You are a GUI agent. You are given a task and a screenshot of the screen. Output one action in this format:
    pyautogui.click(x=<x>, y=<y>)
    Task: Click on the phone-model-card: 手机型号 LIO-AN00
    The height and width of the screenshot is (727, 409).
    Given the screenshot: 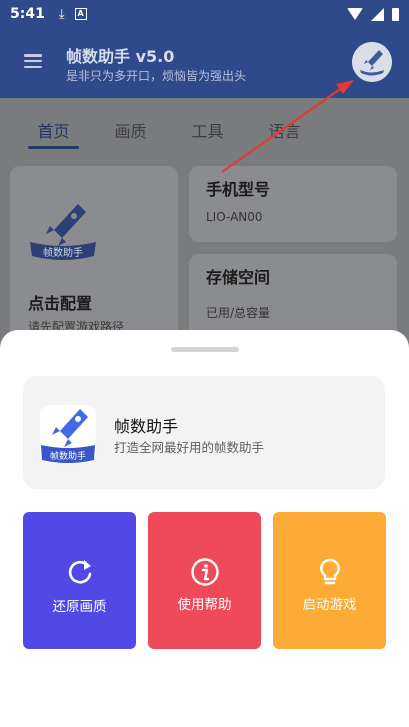 What is the action you would take?
    pyautogui.click(x=293, y=204)
    